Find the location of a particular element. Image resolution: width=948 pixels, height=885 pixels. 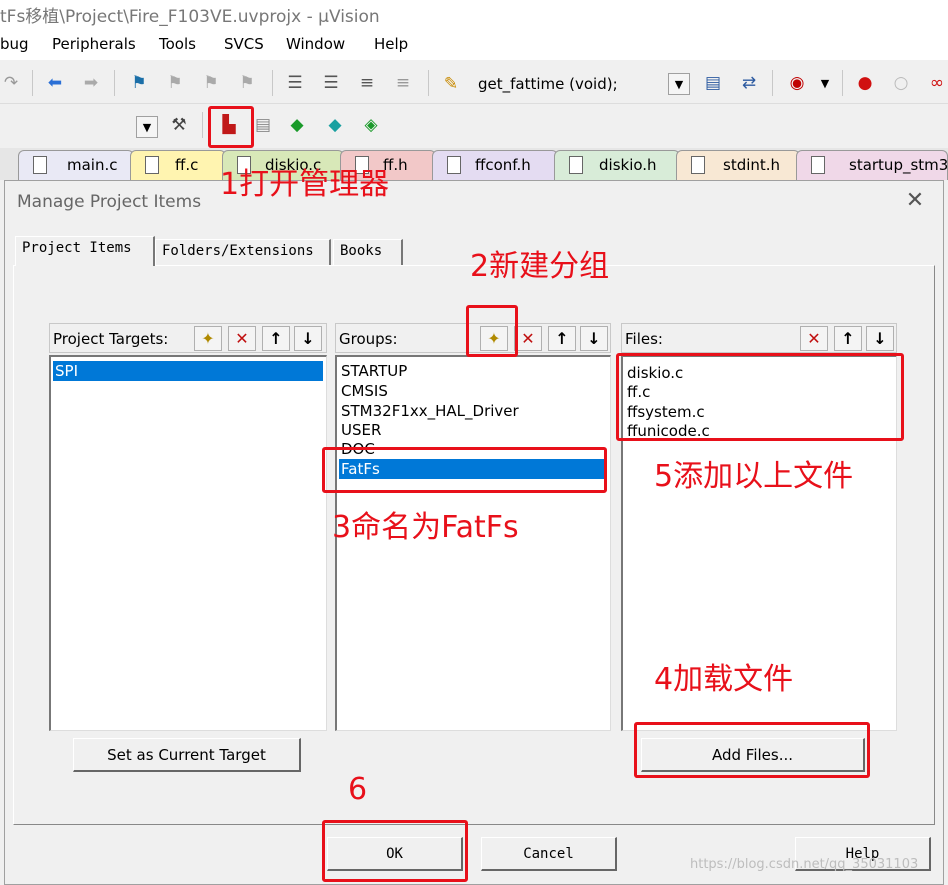

function-combo: ✎ get_fattime (void); ▼ is located at coordinates (566, 84).